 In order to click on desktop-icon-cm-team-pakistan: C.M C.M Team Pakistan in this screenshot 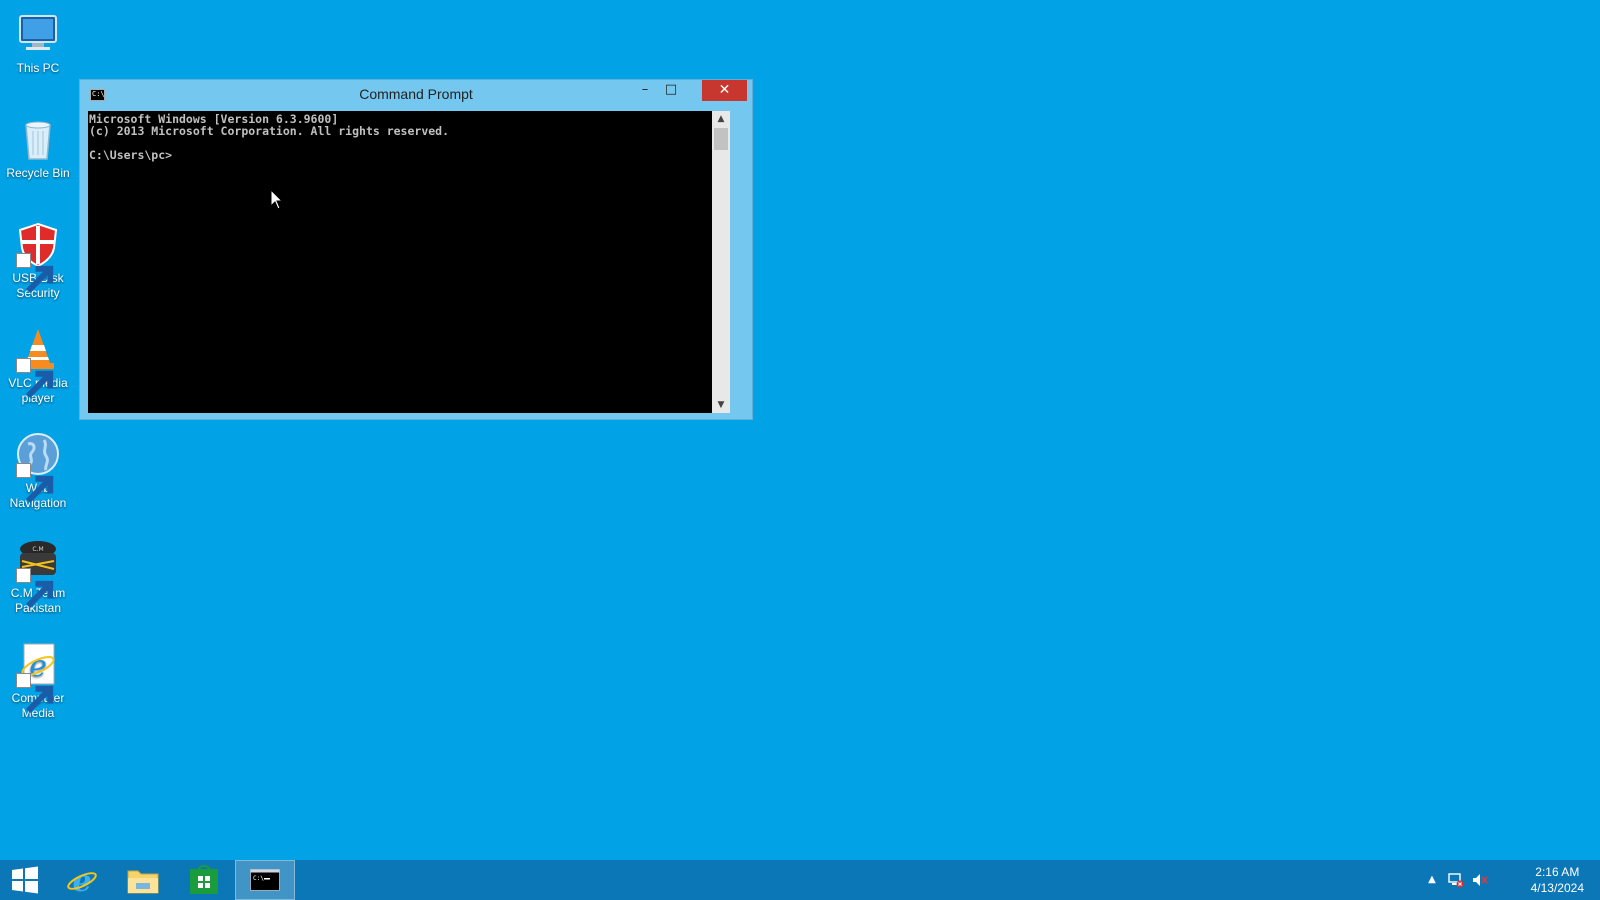, I will do `click(38, 571)`.